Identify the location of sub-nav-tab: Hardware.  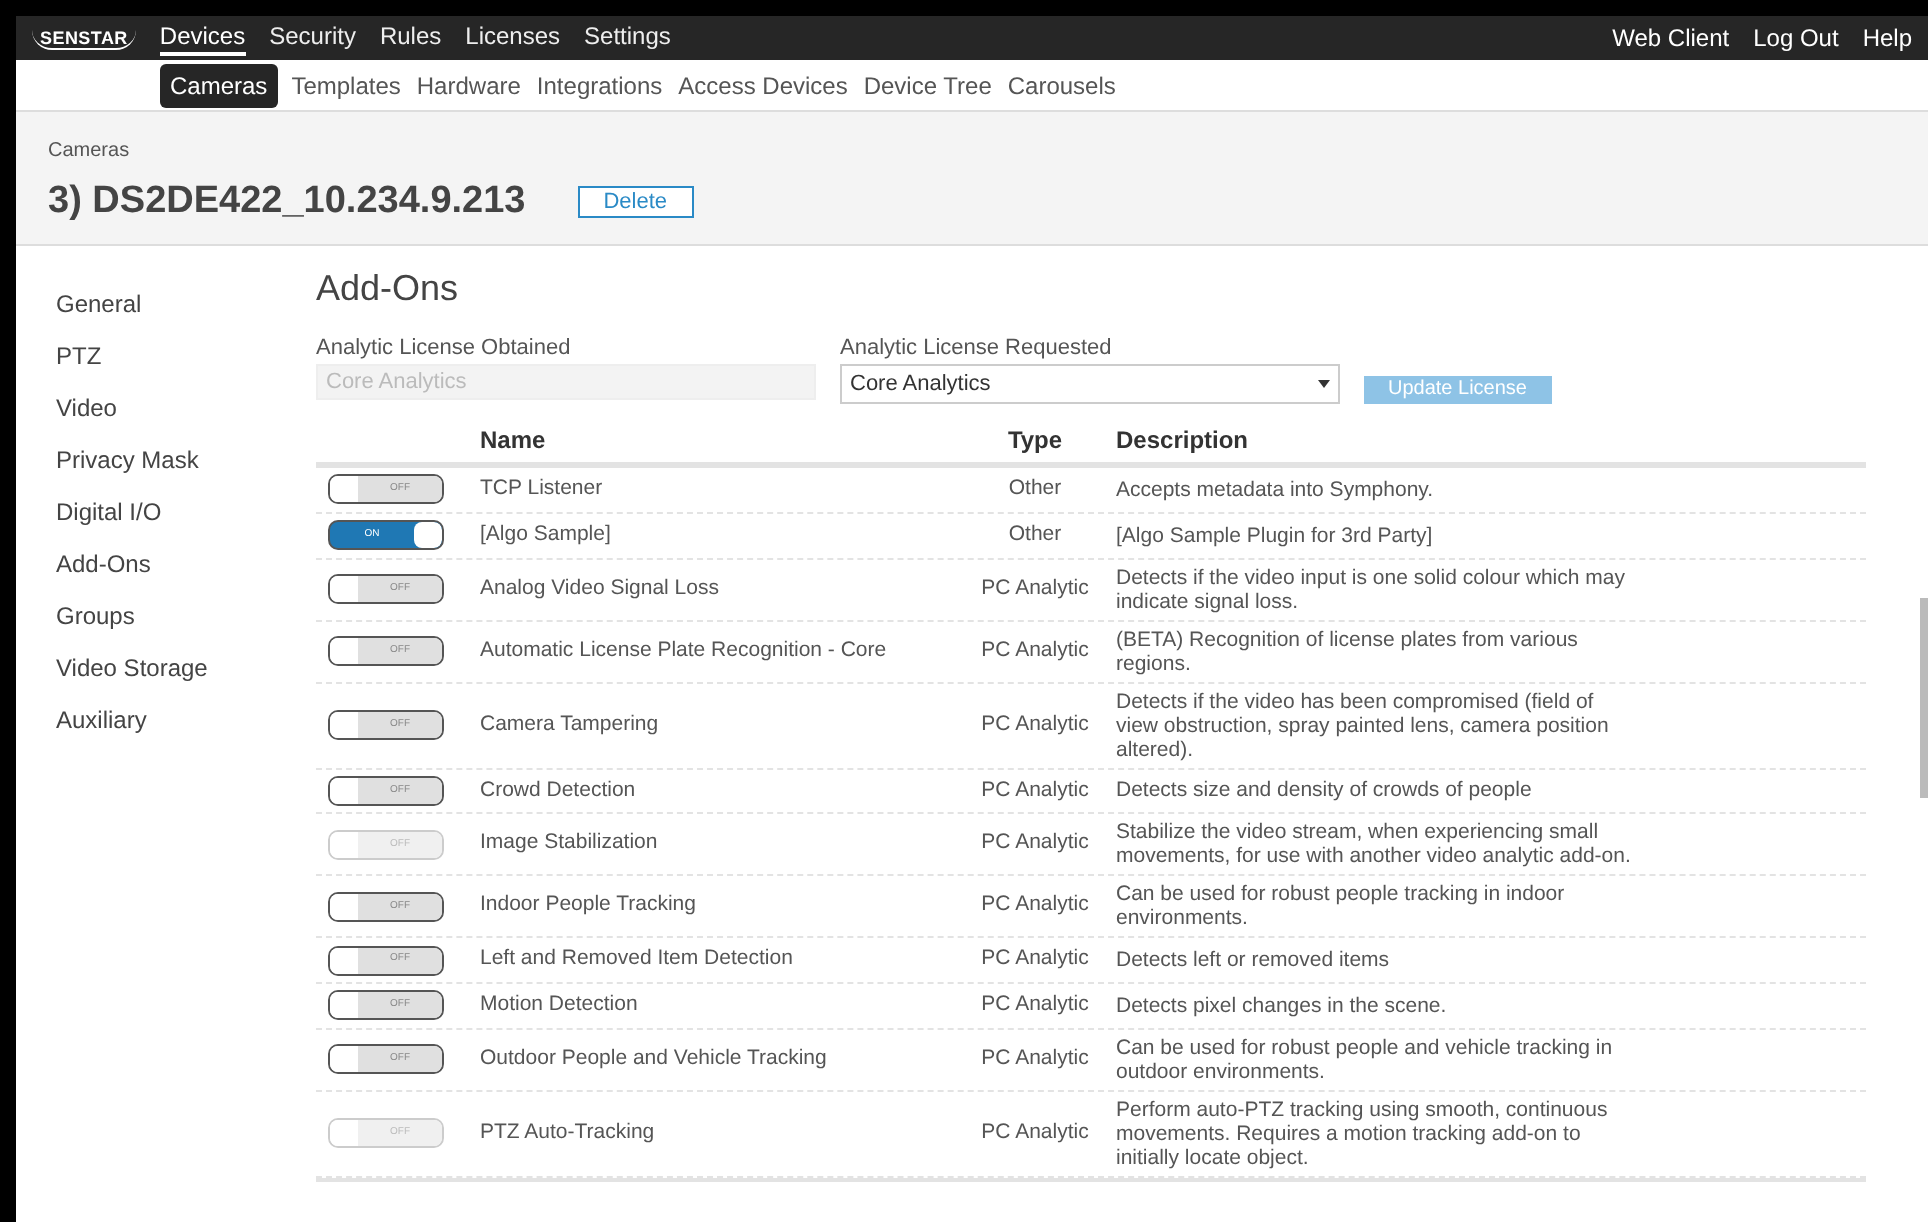
(468, 85).